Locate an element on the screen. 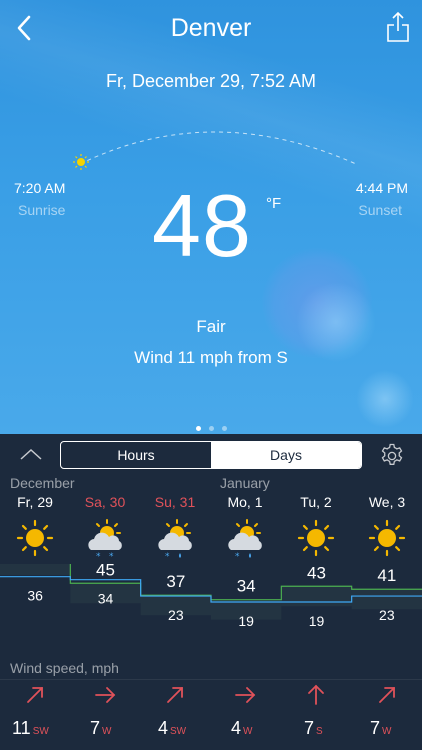 This screenshot has height=750, width=422. day-label: Su, 31 is located at coordinates (175, 502).